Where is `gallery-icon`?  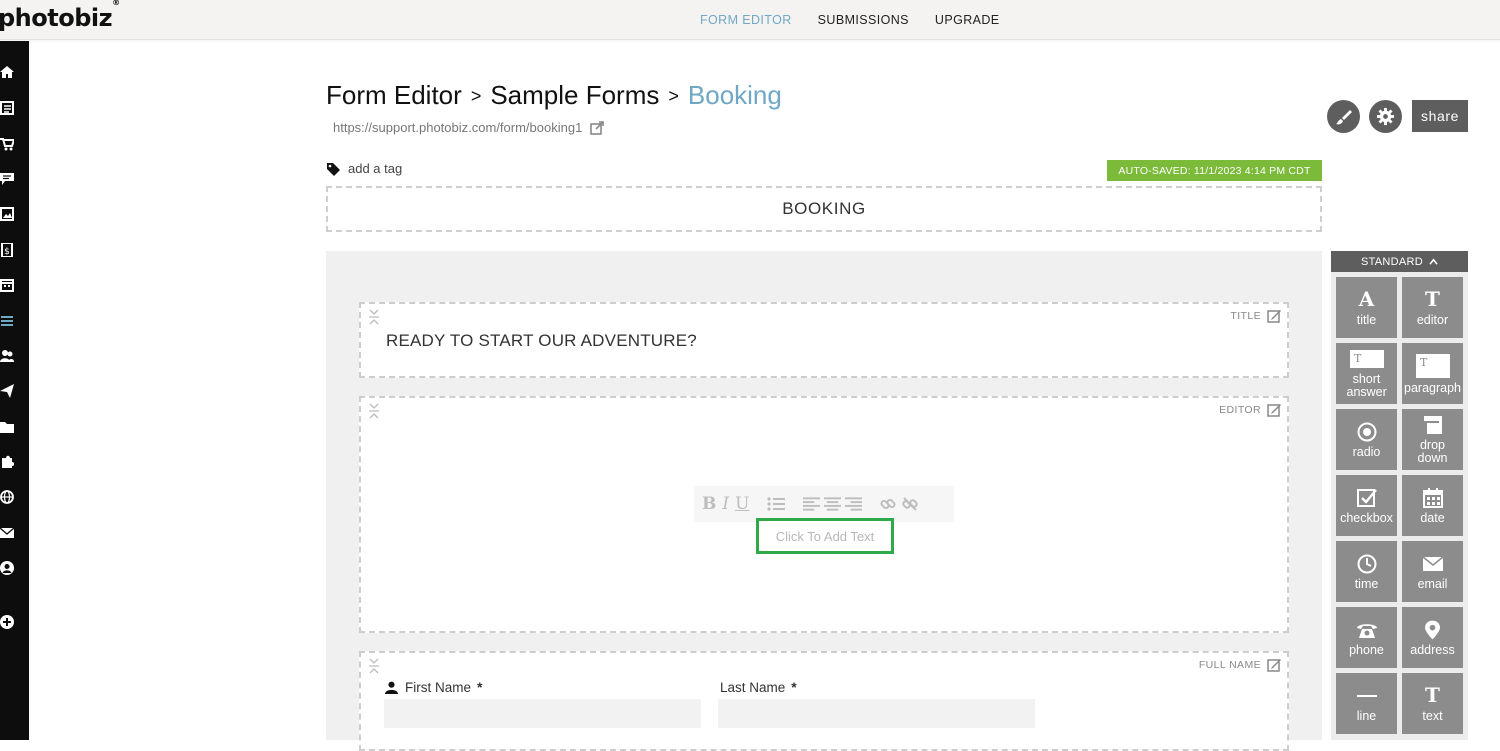
gallery-icon is located at coordinates (7, 214).